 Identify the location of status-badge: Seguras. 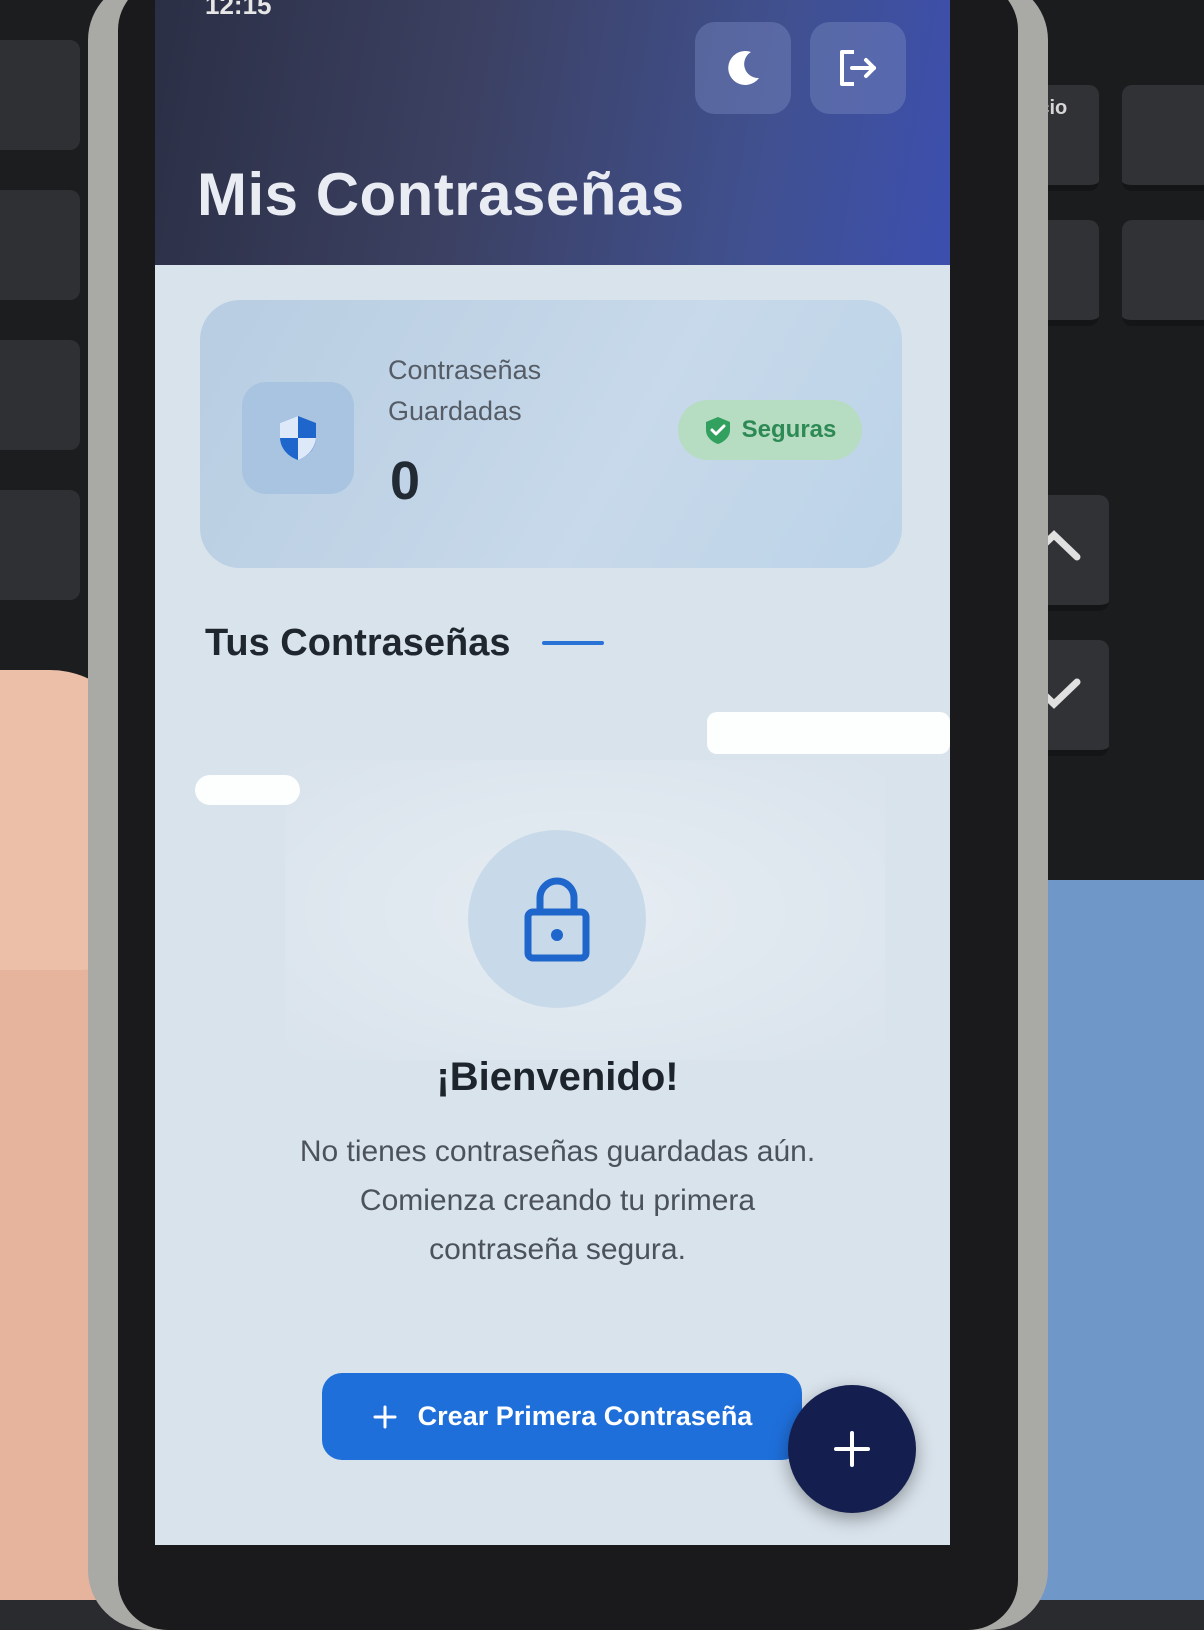
(770, 430).